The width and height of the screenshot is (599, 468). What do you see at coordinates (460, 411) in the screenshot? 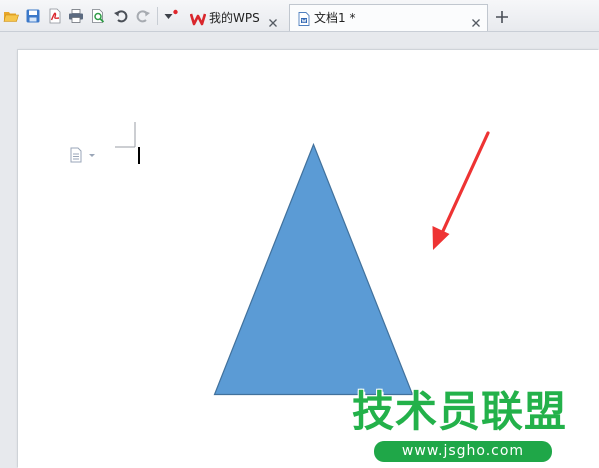
I see `watermark-title: 技术员联盟` at bounding box center [460, 411].